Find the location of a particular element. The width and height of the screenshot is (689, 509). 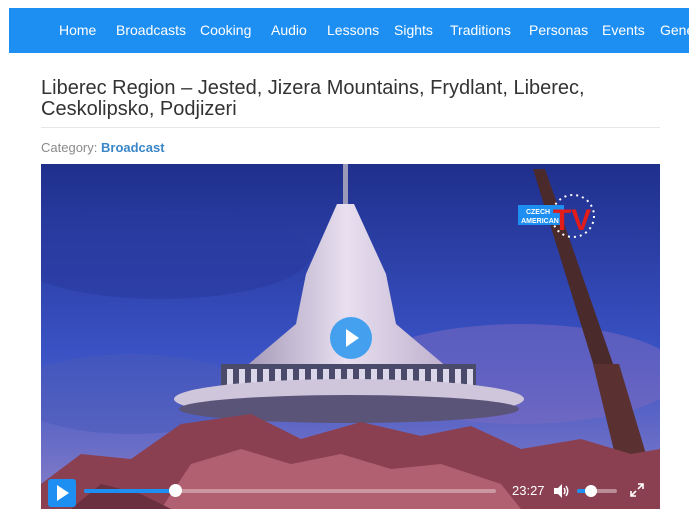

control-play-button is located at coordinates (62, 493).